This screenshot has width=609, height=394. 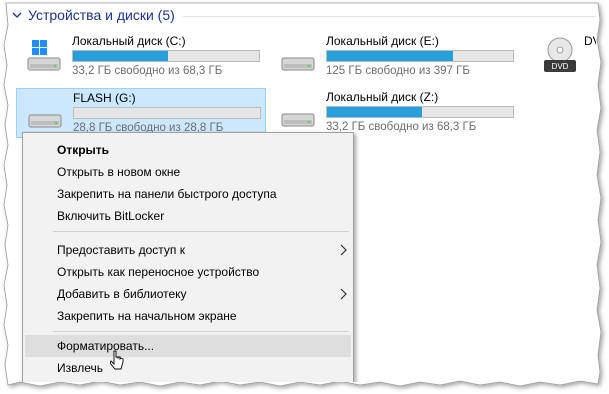 What do you see at coordinates (121, 250) in the screenshot?
I see `menu-item-label: Предоставить доступ к` at bounding box center [121, 250].